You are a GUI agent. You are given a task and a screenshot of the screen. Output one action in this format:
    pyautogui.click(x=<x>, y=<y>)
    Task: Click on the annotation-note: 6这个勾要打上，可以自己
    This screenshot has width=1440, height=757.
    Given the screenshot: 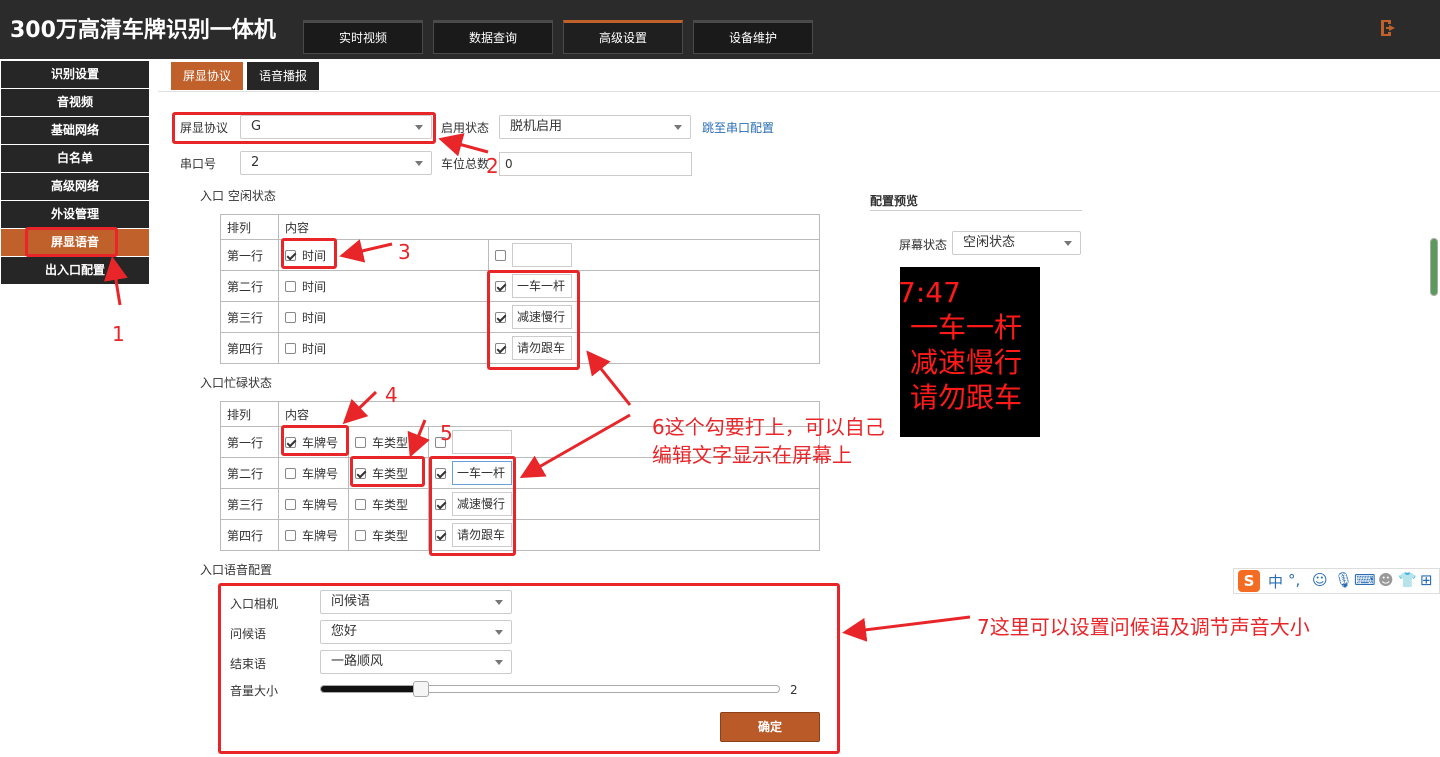 What is the action you would take?
    pyautogui.click(x=768, y=427)
    